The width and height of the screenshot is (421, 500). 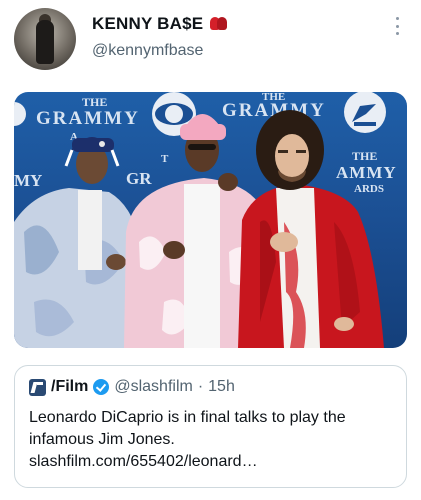 What do you see at coordinates (101, 387) in the screenshot?
I see `verified-badge-icon` at bounding box center [101, 387].